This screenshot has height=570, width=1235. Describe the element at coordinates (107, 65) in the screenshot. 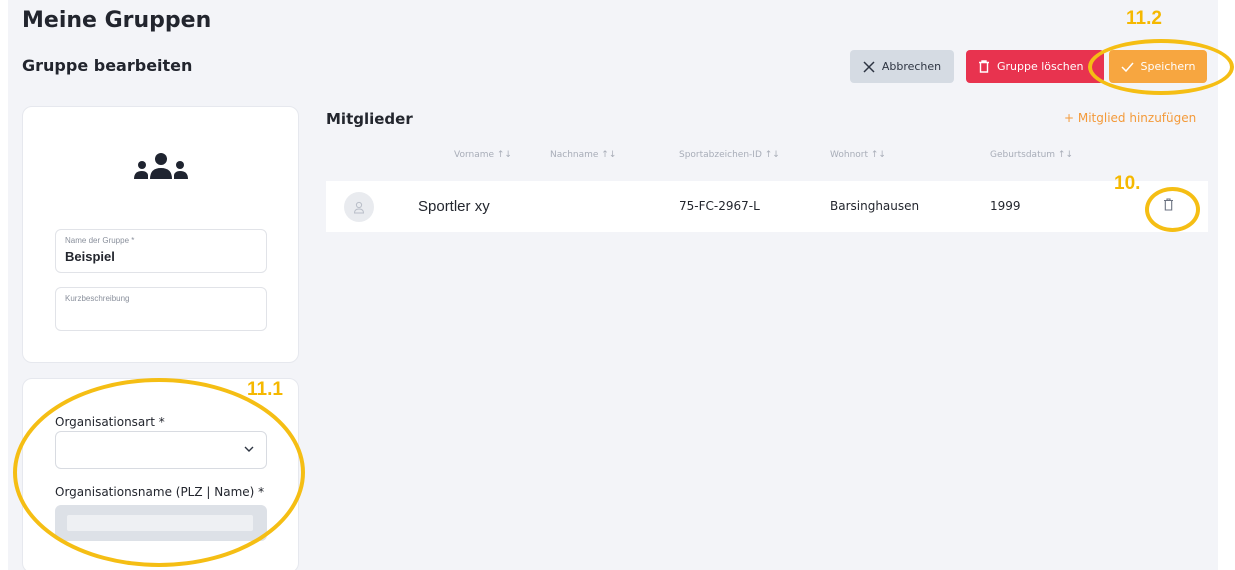

I see `page-subtitle: Gruppe bearbeiten` at that location.